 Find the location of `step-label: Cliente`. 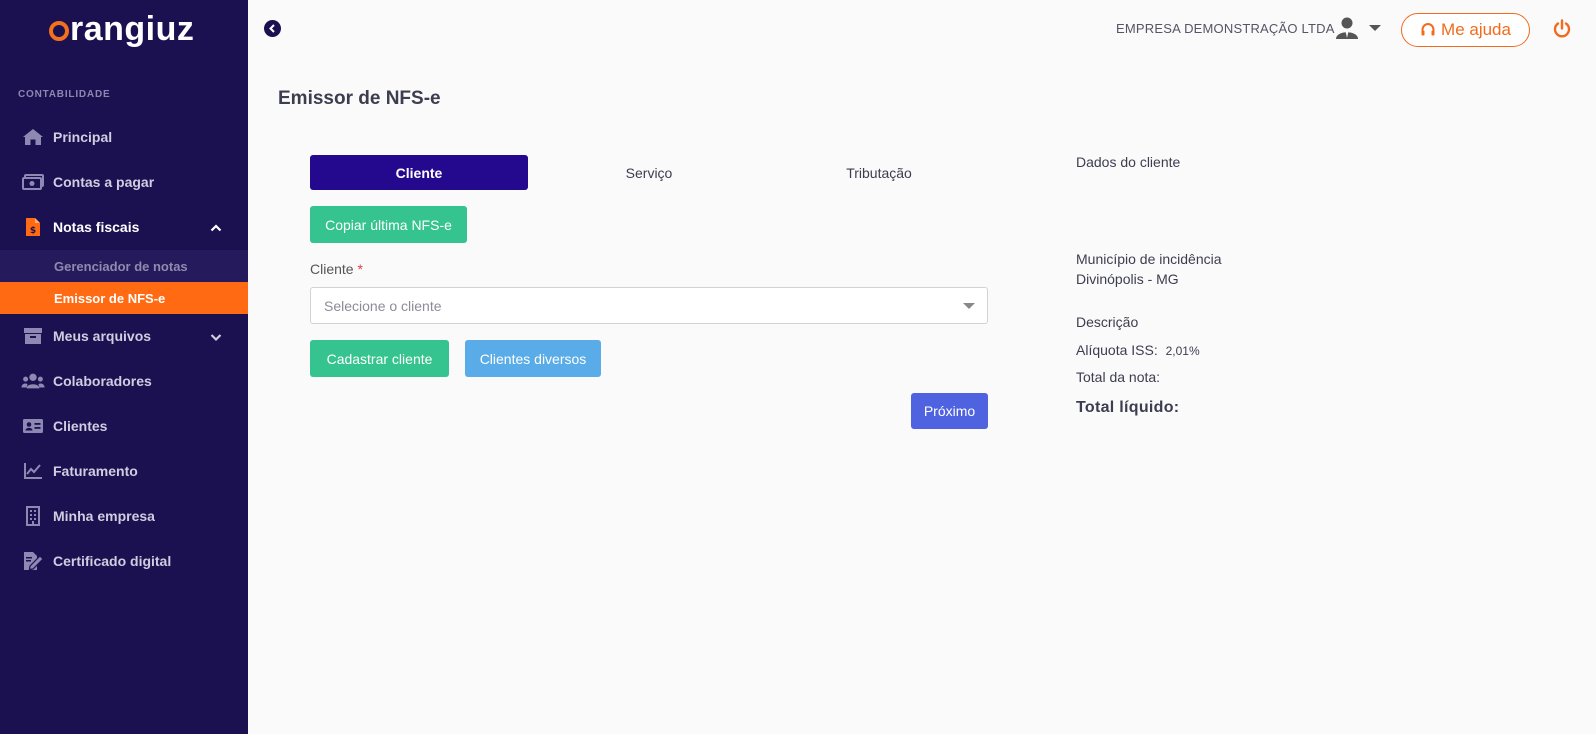

step-label: Cliente is located at coordinates (419, 172).